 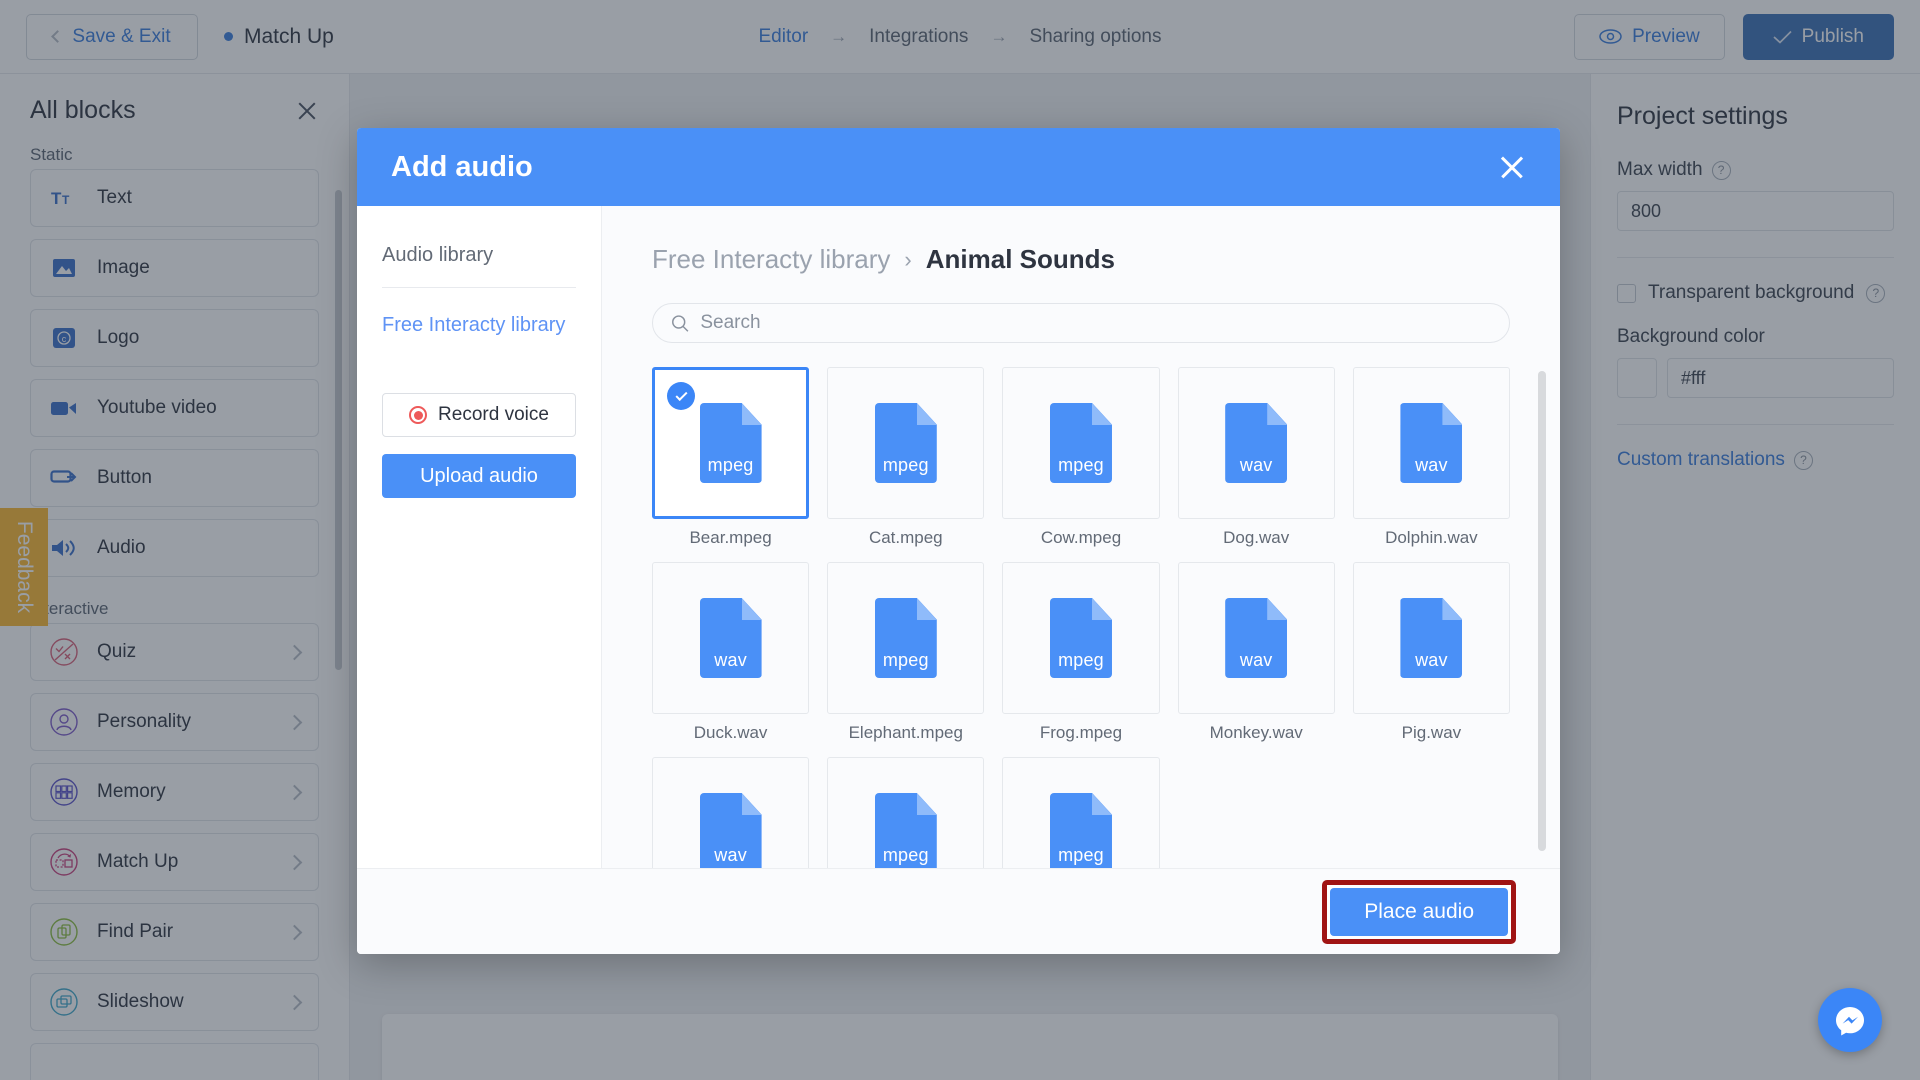 What do you see at coordinates (462, 166) in the screenshot?
I see `modal-title: Add audio` at bounding box center [462, 166].